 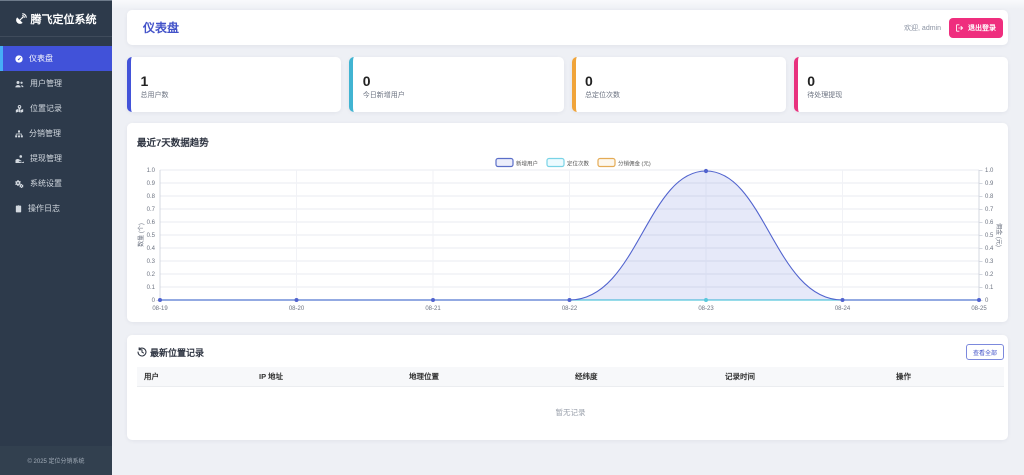 I want to click on svg-text: 定位次数, so click(x=578, y=164).